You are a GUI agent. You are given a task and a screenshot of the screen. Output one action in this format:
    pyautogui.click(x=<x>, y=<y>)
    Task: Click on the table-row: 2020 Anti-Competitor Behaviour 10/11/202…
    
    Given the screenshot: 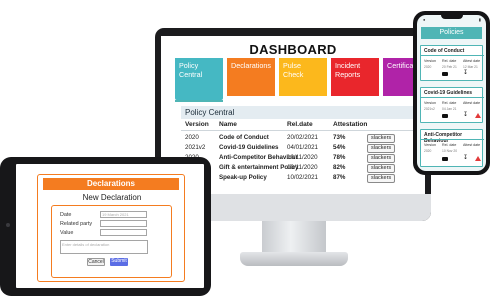 What is the action you would take?
    pyautogui.click(x=303, y=159)
    